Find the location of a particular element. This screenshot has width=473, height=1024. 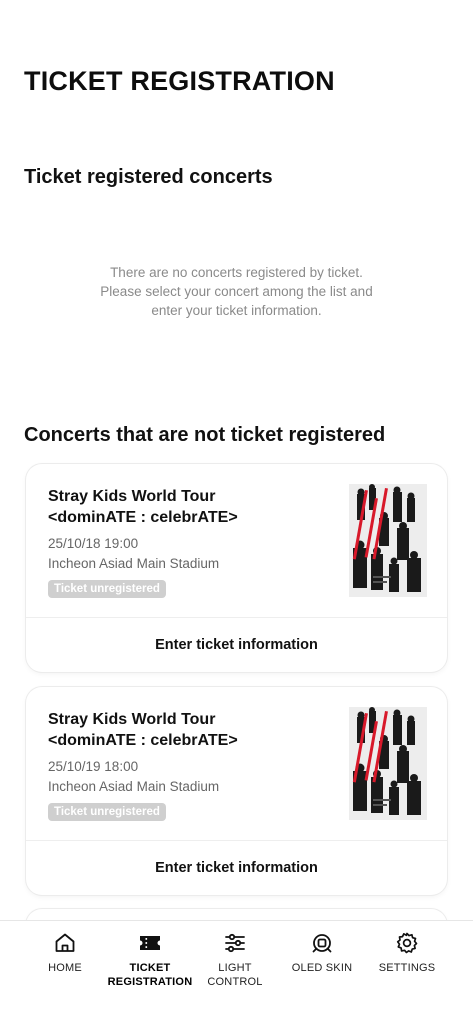

unregistered-section-title: Concerts that are not ticket registered is located at coordinates (205, 435).